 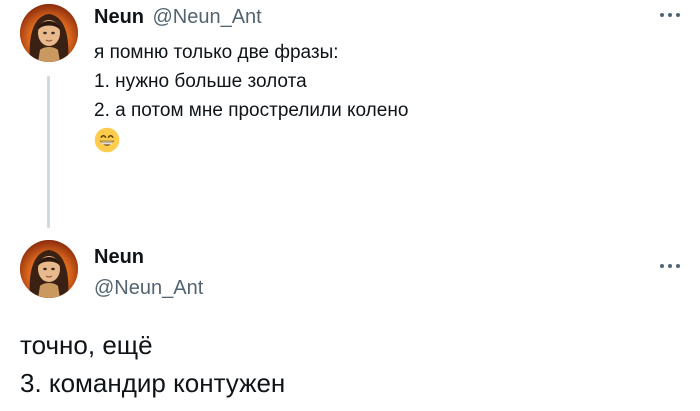 I want to click on tweet-author-name-row: Neun, so click(x=119, y=258).